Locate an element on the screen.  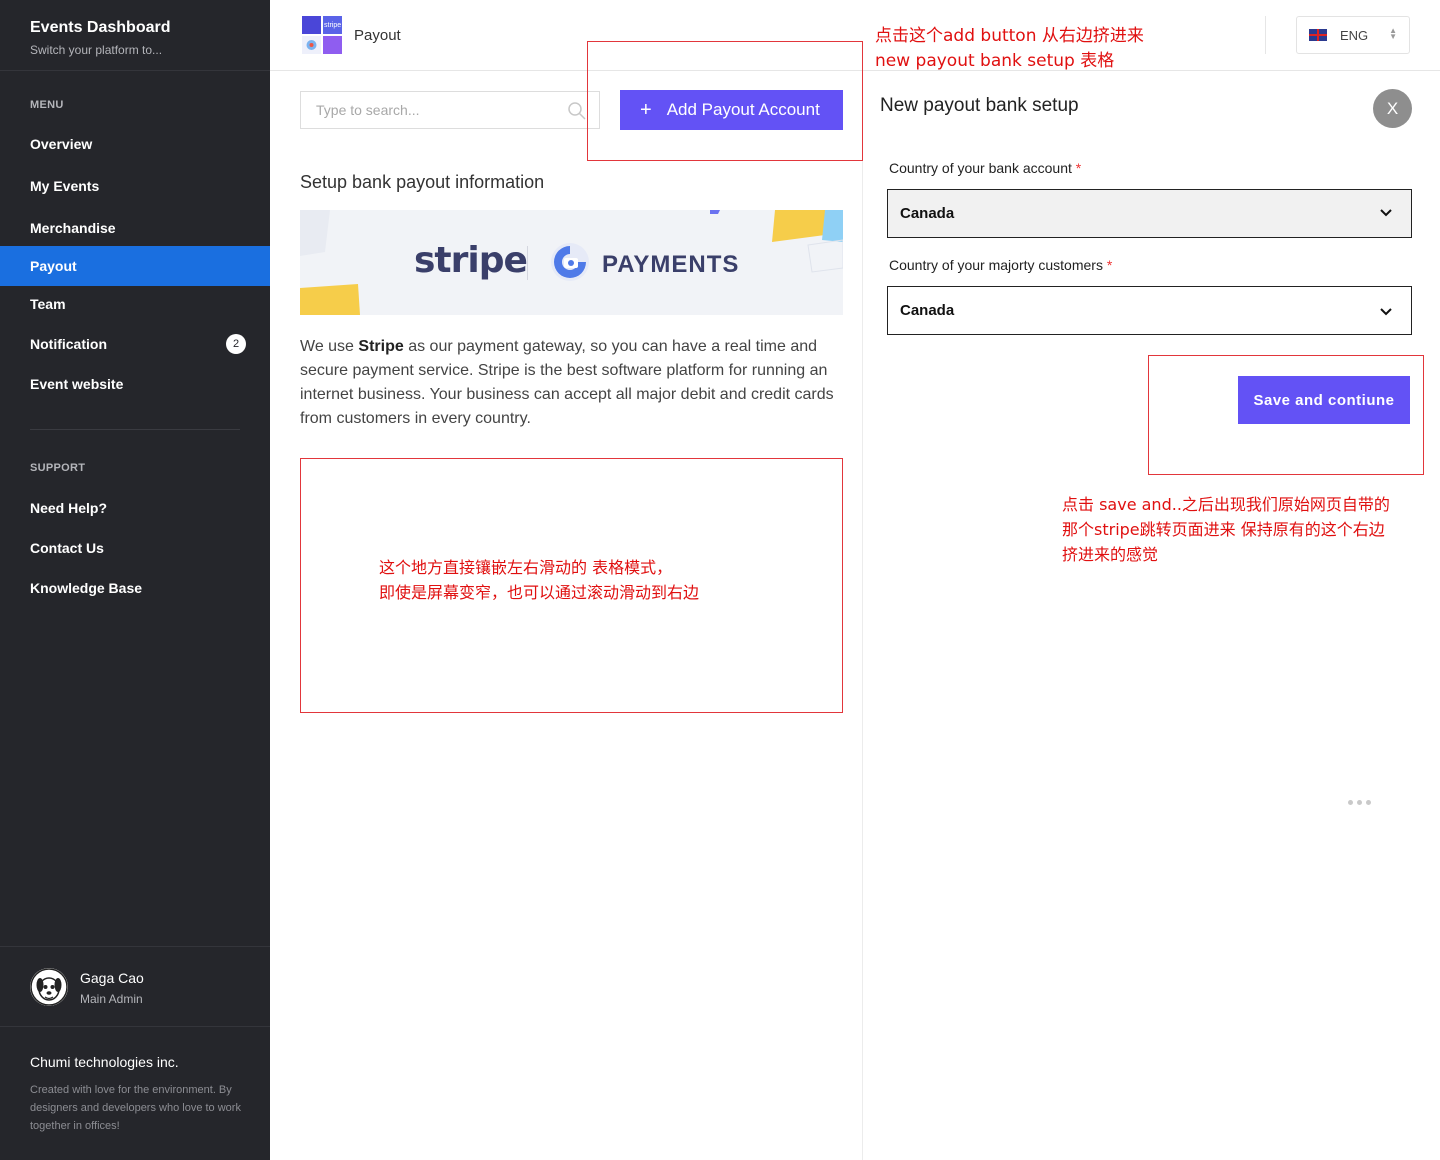
sidebar-item-label: My Events is located at coordinates (65, 186).